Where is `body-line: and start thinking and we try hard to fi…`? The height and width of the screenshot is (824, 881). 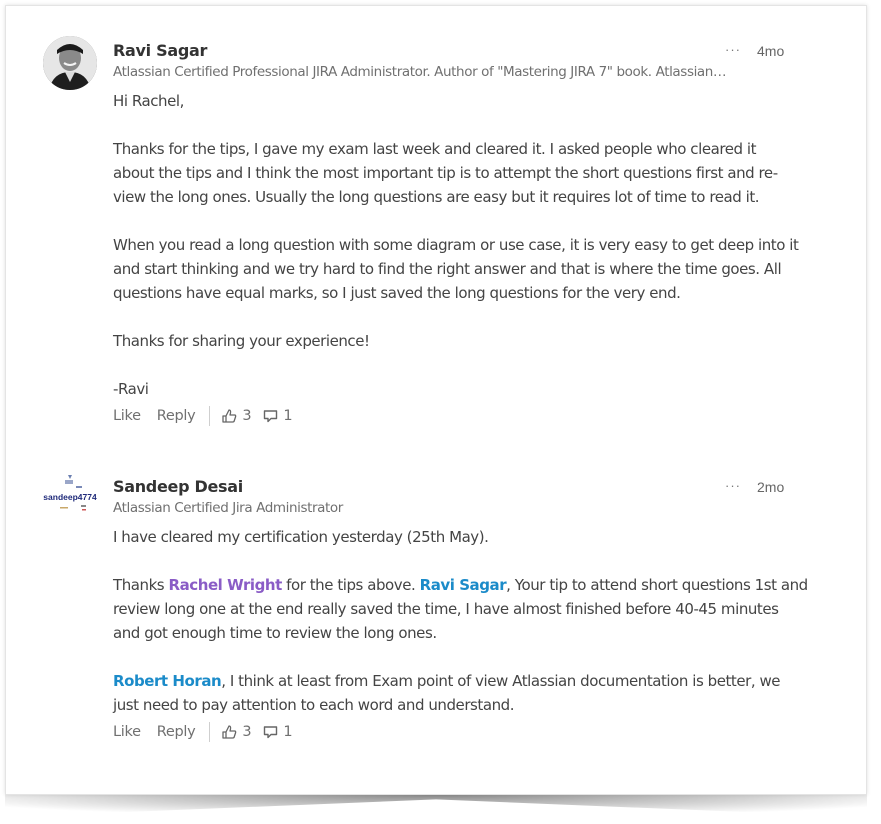
body-line: and start thinking and we try hard to fi… is located at coordinates (447, 269).